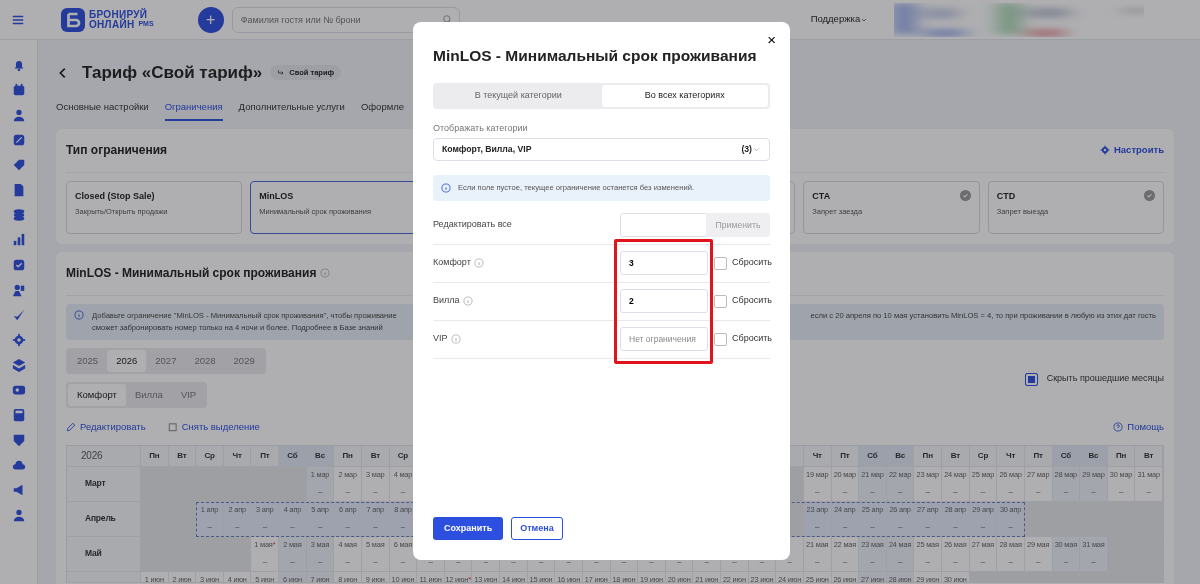 This screenshot has height=584, width=1200. What do you see at coordinates (382, 107) in the screenshot?
I see `page-tab: Оформле` at bounding box center [382, 107].